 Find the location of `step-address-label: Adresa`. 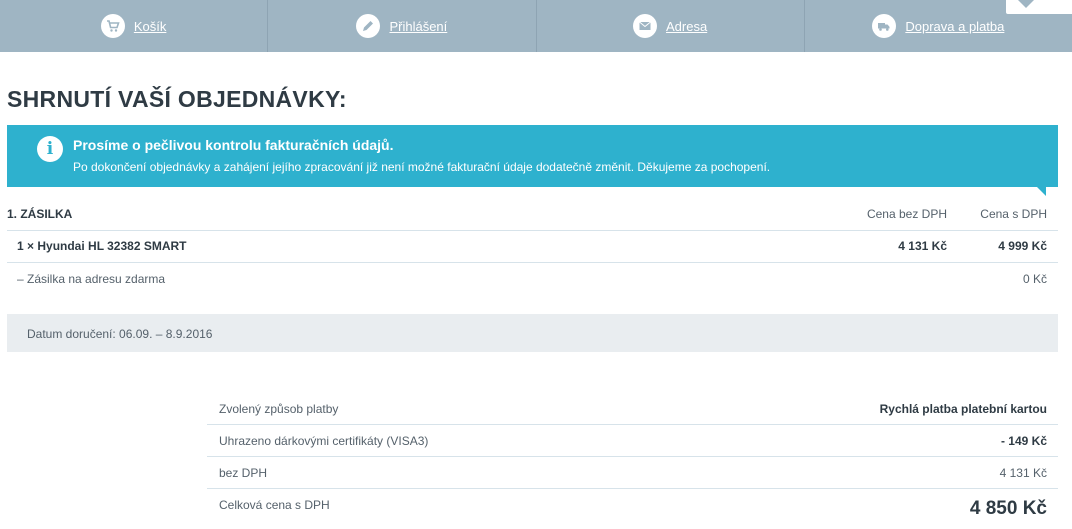

step-address-label: Adresa is located at coordinates (686, 26).